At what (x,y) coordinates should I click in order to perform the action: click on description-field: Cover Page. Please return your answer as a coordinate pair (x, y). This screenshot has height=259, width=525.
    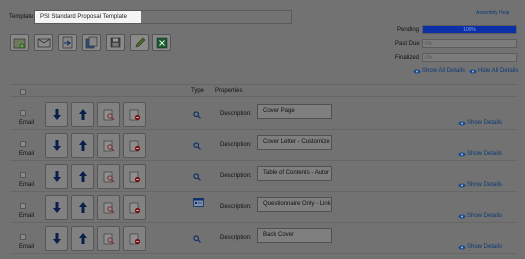
    Looking at the image, I should click on (294, 111).